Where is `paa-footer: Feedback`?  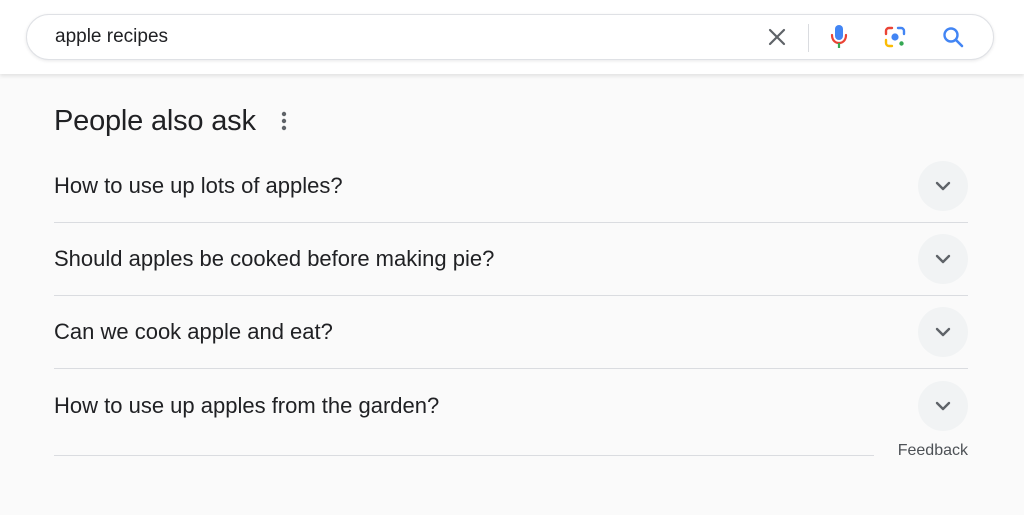 paa-footer: Feedback is located at coordinates (511, 461).